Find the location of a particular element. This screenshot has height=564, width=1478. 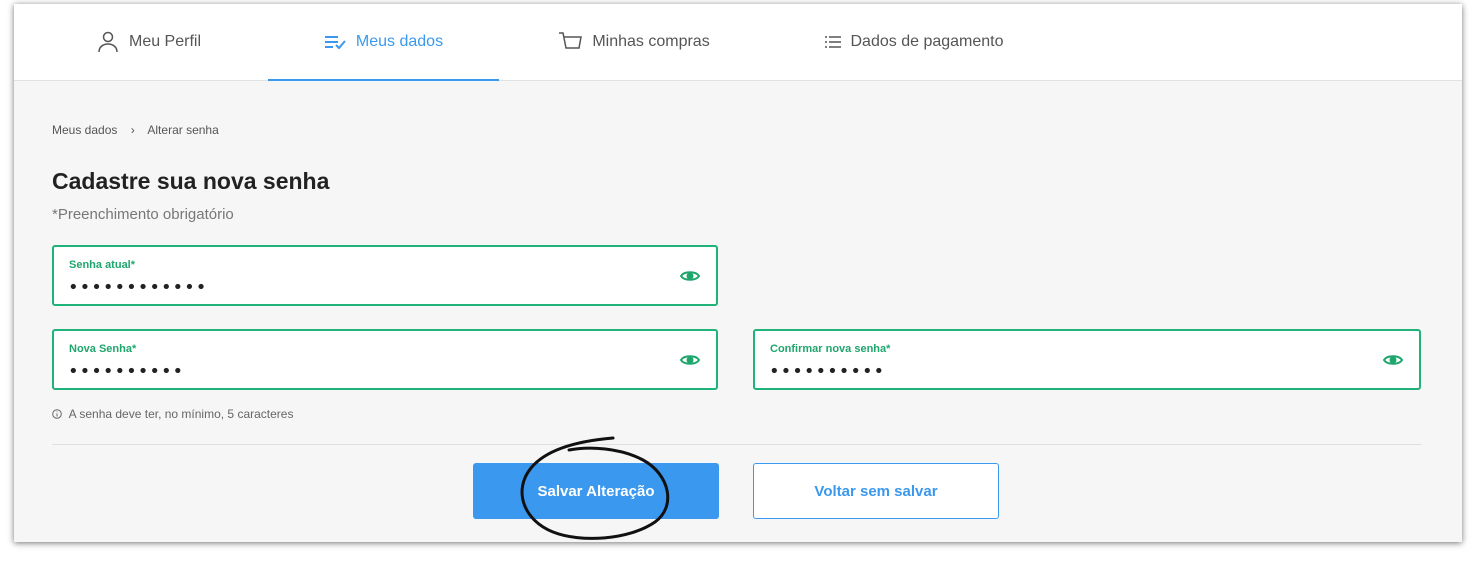

new-password-input is located at coordinates (348, 371).